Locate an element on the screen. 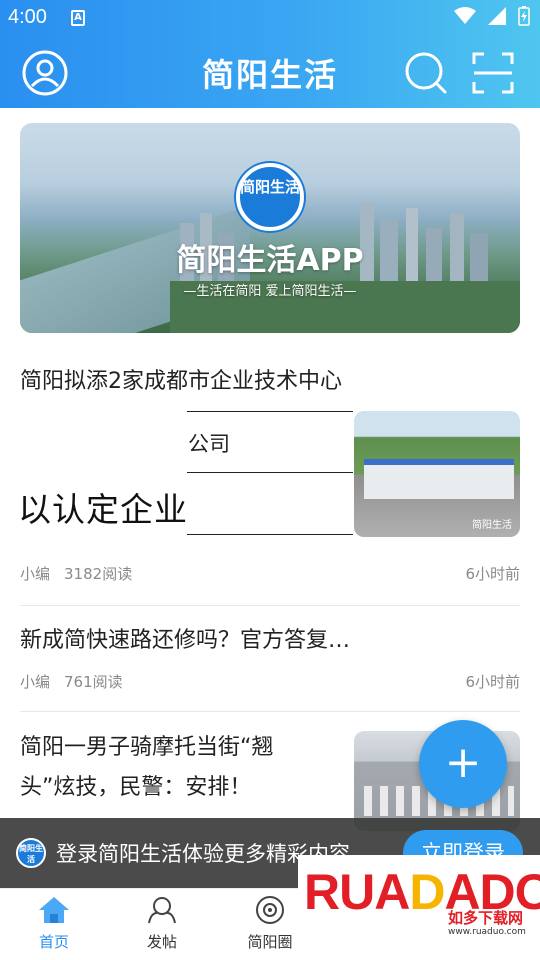 This screenshot has width=540, height=960. thumbnail-building is located at coordinates (439, 479).